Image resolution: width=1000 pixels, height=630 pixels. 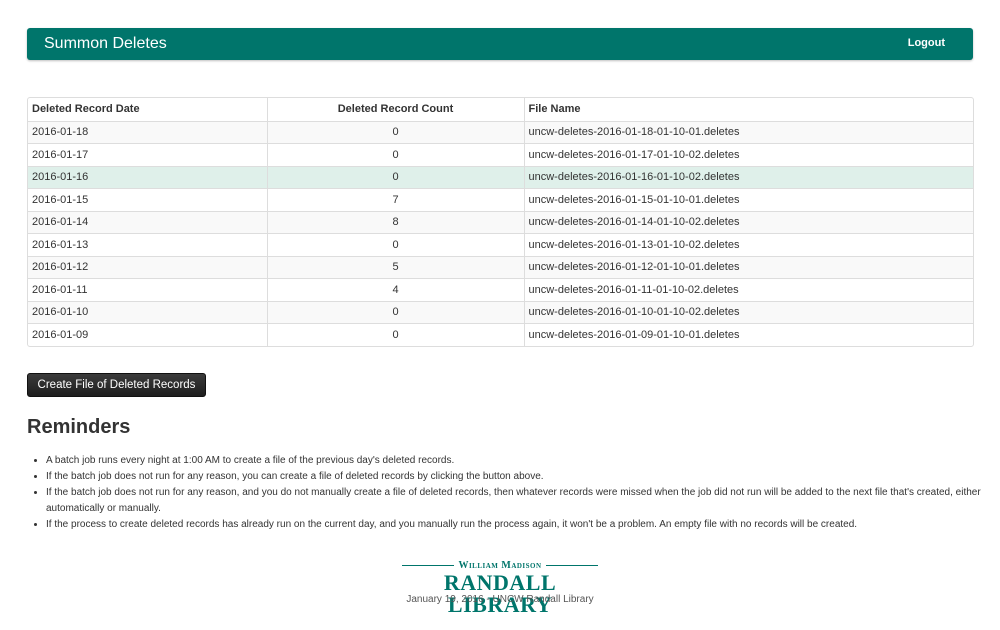 I want to click on cell-file-name: uncw-deletes-2016-01-10-01-10-02.deletes, so click(x=748, y=312).